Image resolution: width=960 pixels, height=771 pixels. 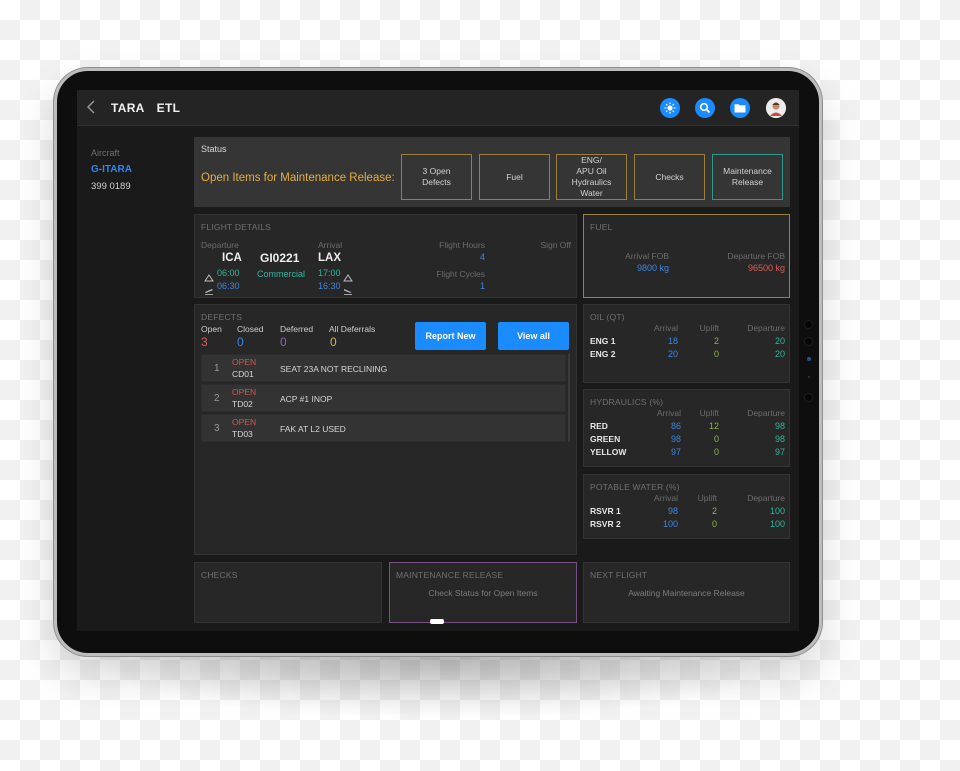 What do you see at coordinates (533, 245) in the screenshot?
I see `sign-off-label: Sign Off` at bounding box center [533, 245].